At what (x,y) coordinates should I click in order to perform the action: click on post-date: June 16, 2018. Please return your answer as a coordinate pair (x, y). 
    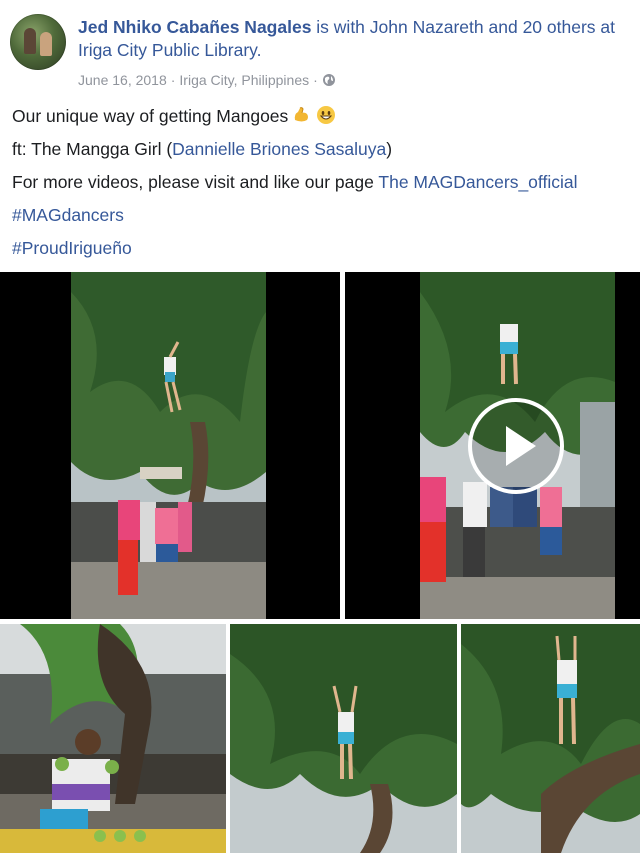
    Looking at the image, I should click on (122, 80).